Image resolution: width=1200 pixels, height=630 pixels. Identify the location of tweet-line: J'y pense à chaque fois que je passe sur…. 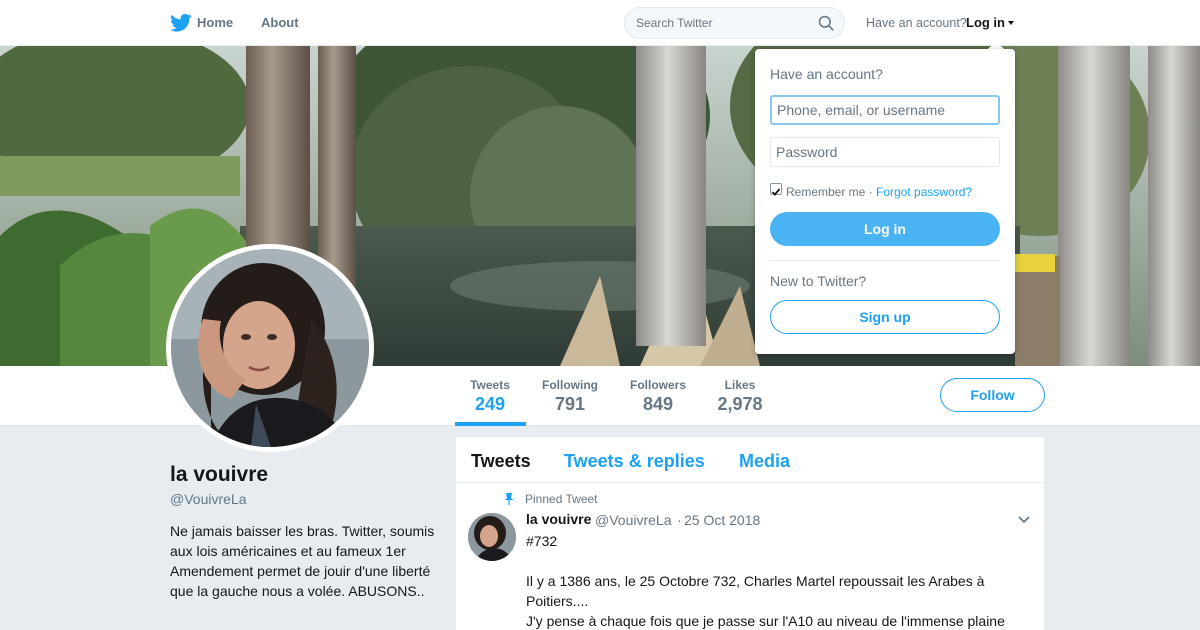
(765, 621).